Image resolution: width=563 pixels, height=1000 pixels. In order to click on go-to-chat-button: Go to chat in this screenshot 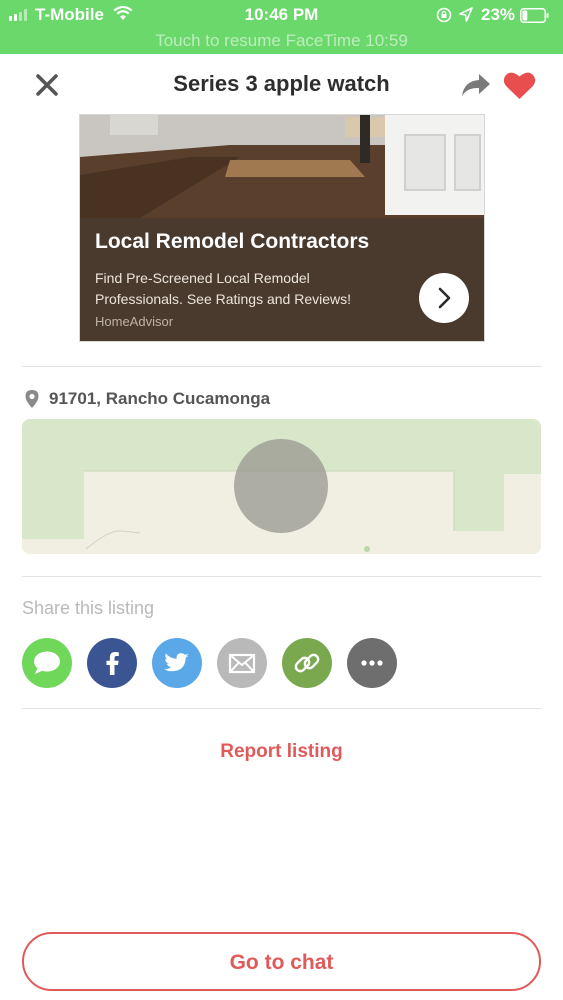, I will do `click(281, 961)`.